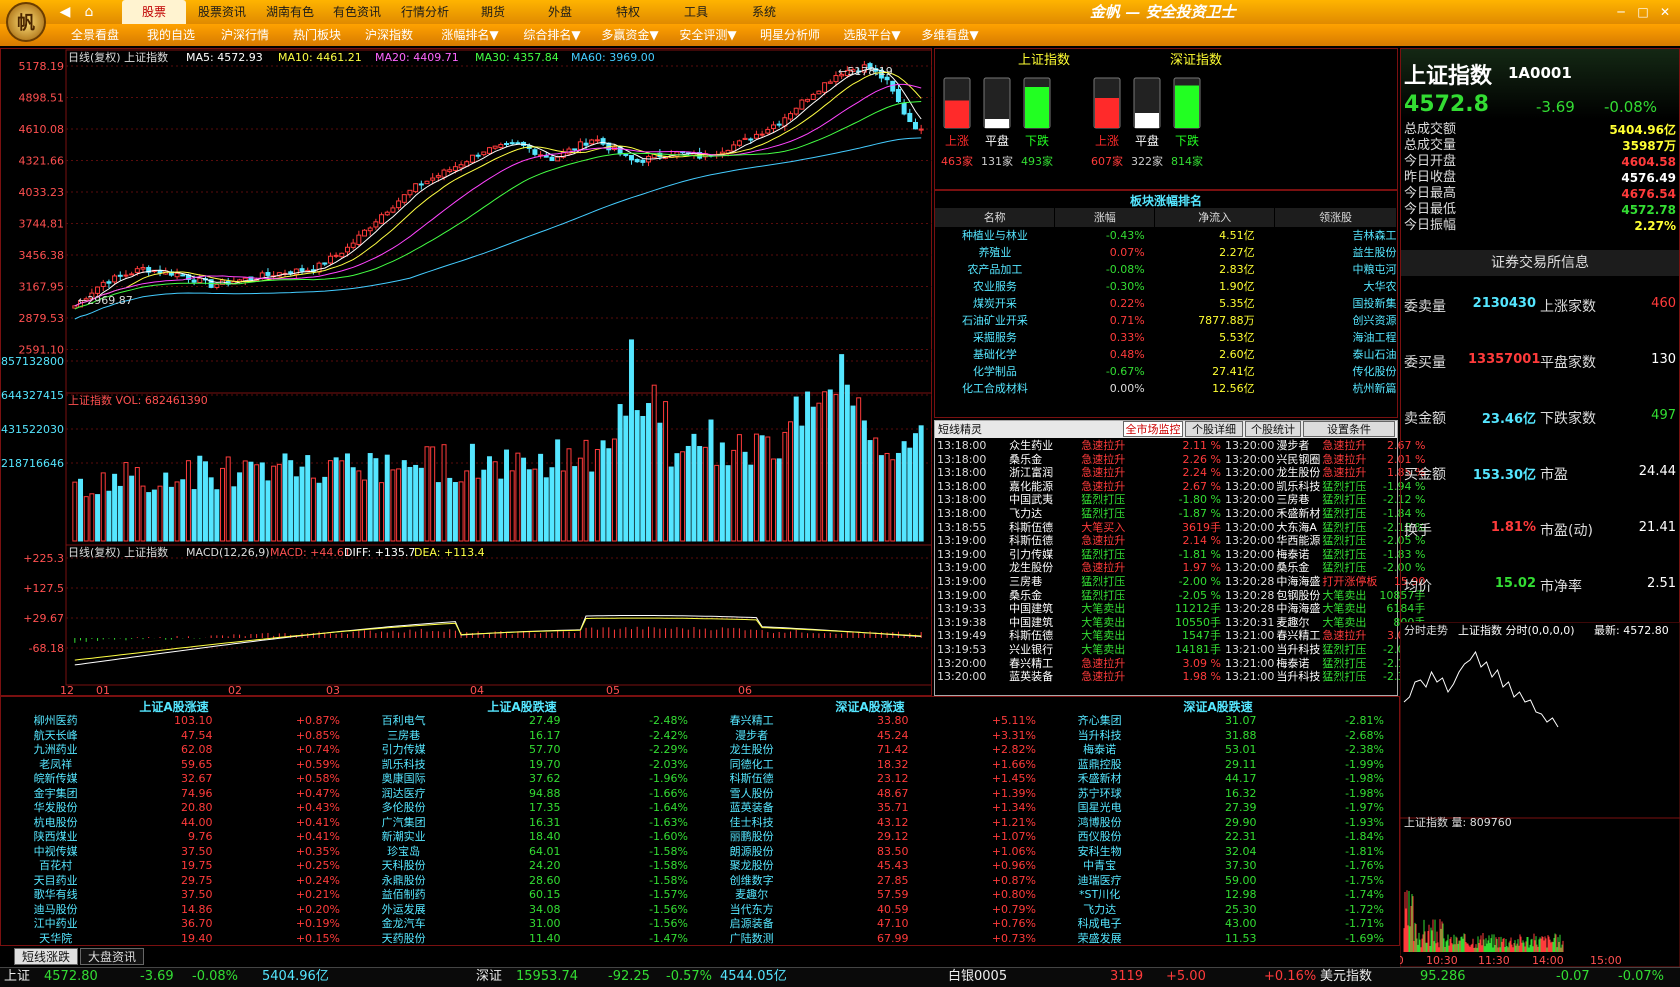 This screenshot has height=987, width=1680. Describe the element at coordinates (518, 895) in the screenshot. I see `rank-row: 益佰制药 60.15 -1.57%` at that location.